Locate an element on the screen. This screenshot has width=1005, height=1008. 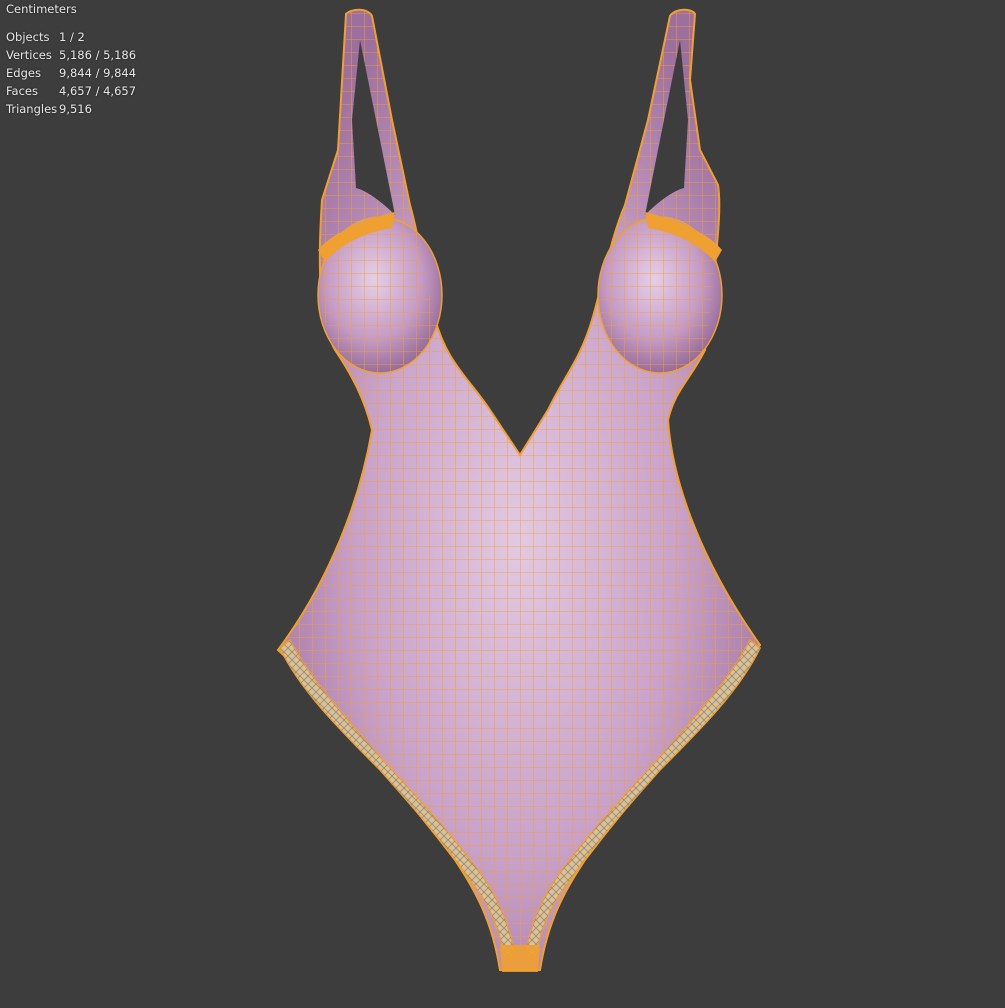
mesh-crotch-panel is located at coordinates (520, 958).